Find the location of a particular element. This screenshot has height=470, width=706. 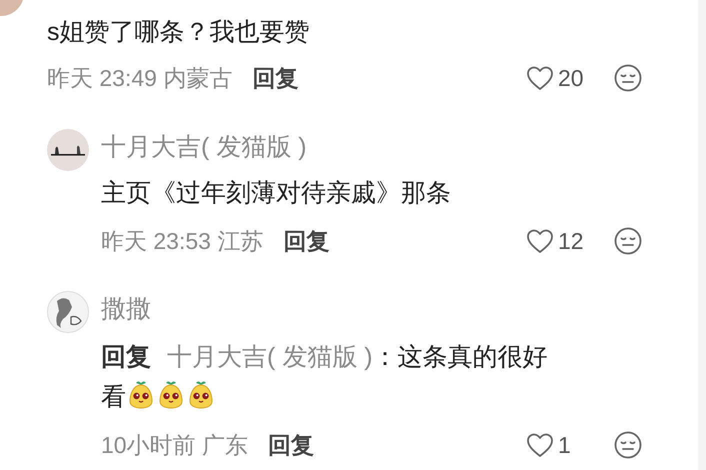

like-button: 20 is located at coordinates (559, 78).